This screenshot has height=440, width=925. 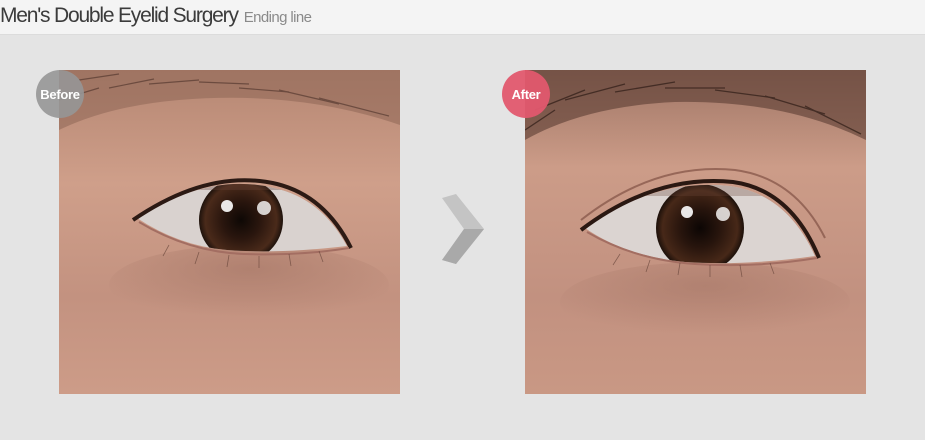 What do you see at coordinates (462, 17) in the screenshot?
I see `page-header: Men's Double Eyelid Surgery Ending line` at bounding box center [462, 17].